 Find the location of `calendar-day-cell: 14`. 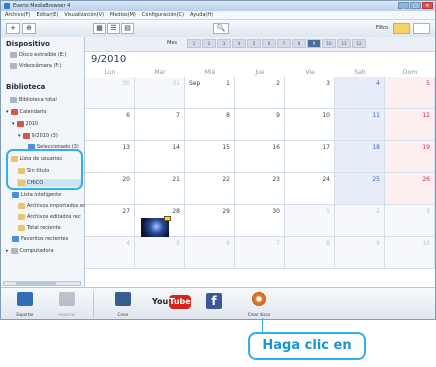

calendar-day-cell: 14 is located at coordinates (160, 157).